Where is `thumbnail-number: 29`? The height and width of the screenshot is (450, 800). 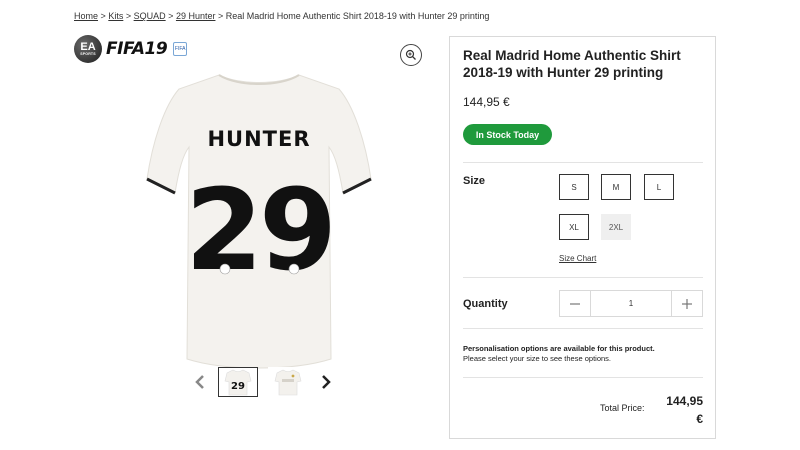 thumbnail-number: 29 is located at coordinates (238, 386).